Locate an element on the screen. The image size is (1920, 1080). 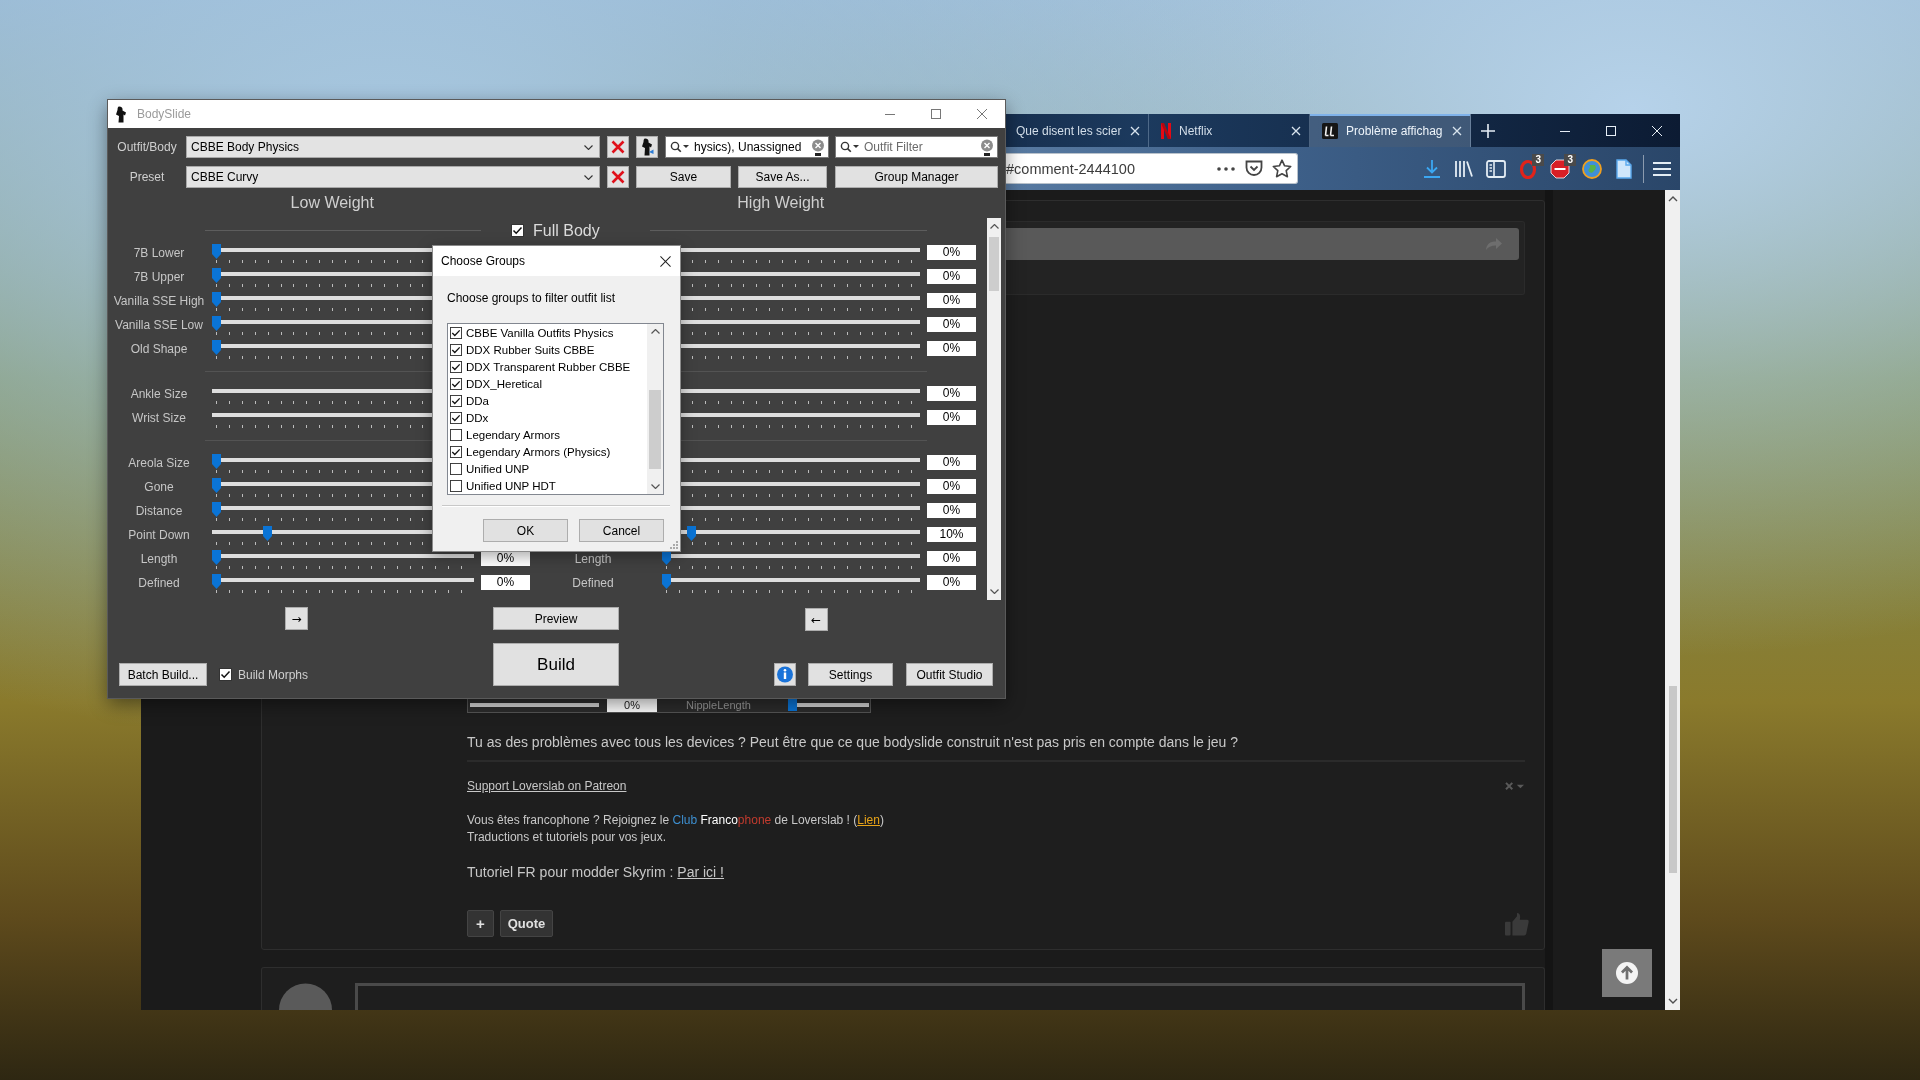
close-caret-icon is located at coordinates (1515, 786).